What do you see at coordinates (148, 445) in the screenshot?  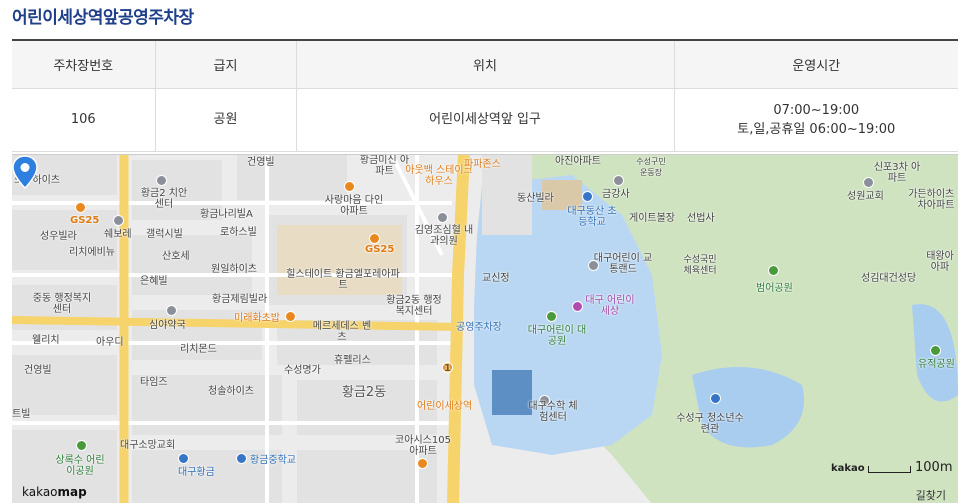 I see `map-label: 대구소망교회` at bounding box center [148, 445].